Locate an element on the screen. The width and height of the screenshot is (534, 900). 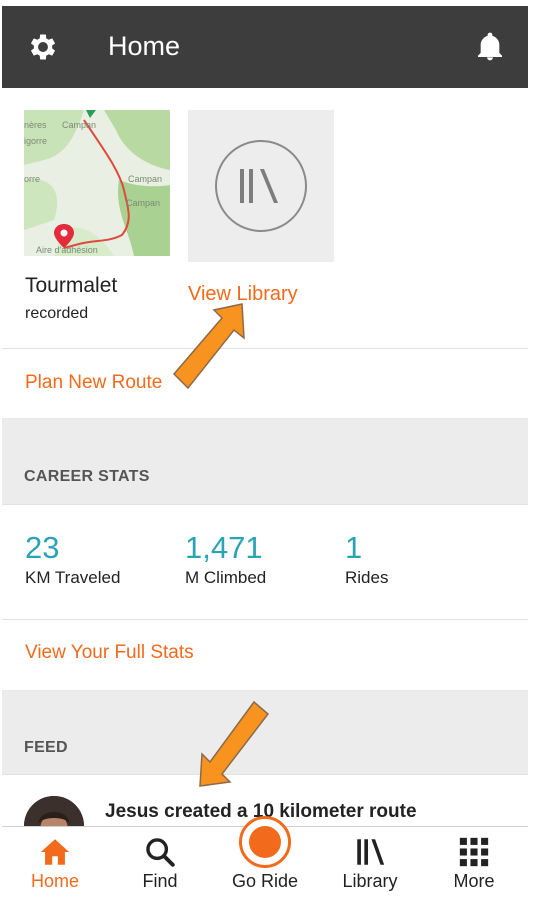
map-label: orre is located at coordinates (32, 179).